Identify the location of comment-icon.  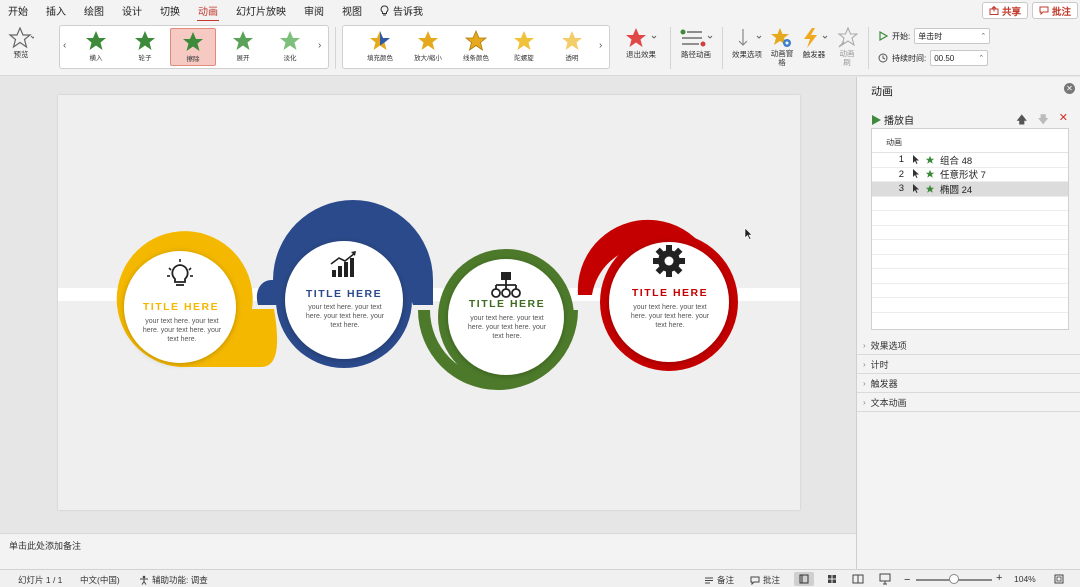
(755, 580).